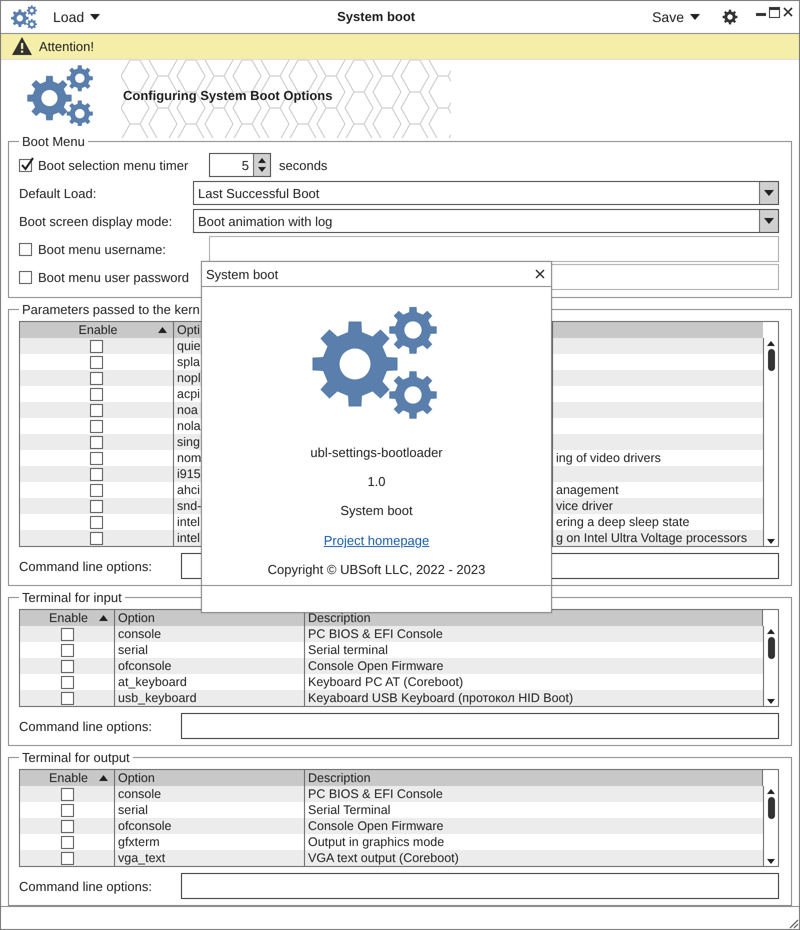 This screenshot has width=800, height=930. What do you see at coordinates (114, 277) in the screenshot?
I see `checkbox-label: Boot menu user password` at bounding box center [114, 277].